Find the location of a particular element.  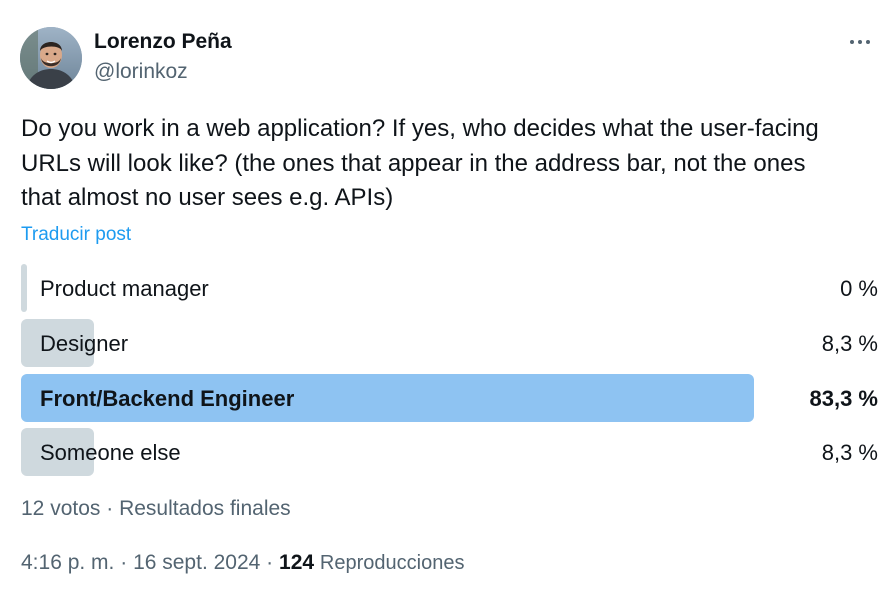

tweet-time: 4:16 p. m. is located at coordinates (68, 562).